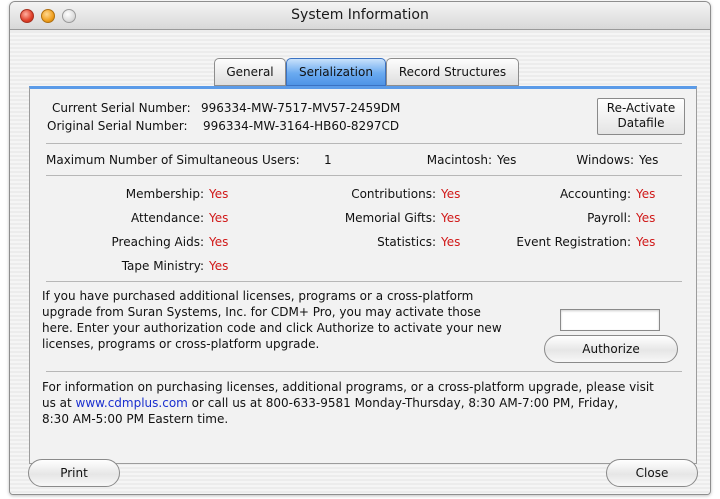  I want to click on window-title: System Information, so click(360, 15).